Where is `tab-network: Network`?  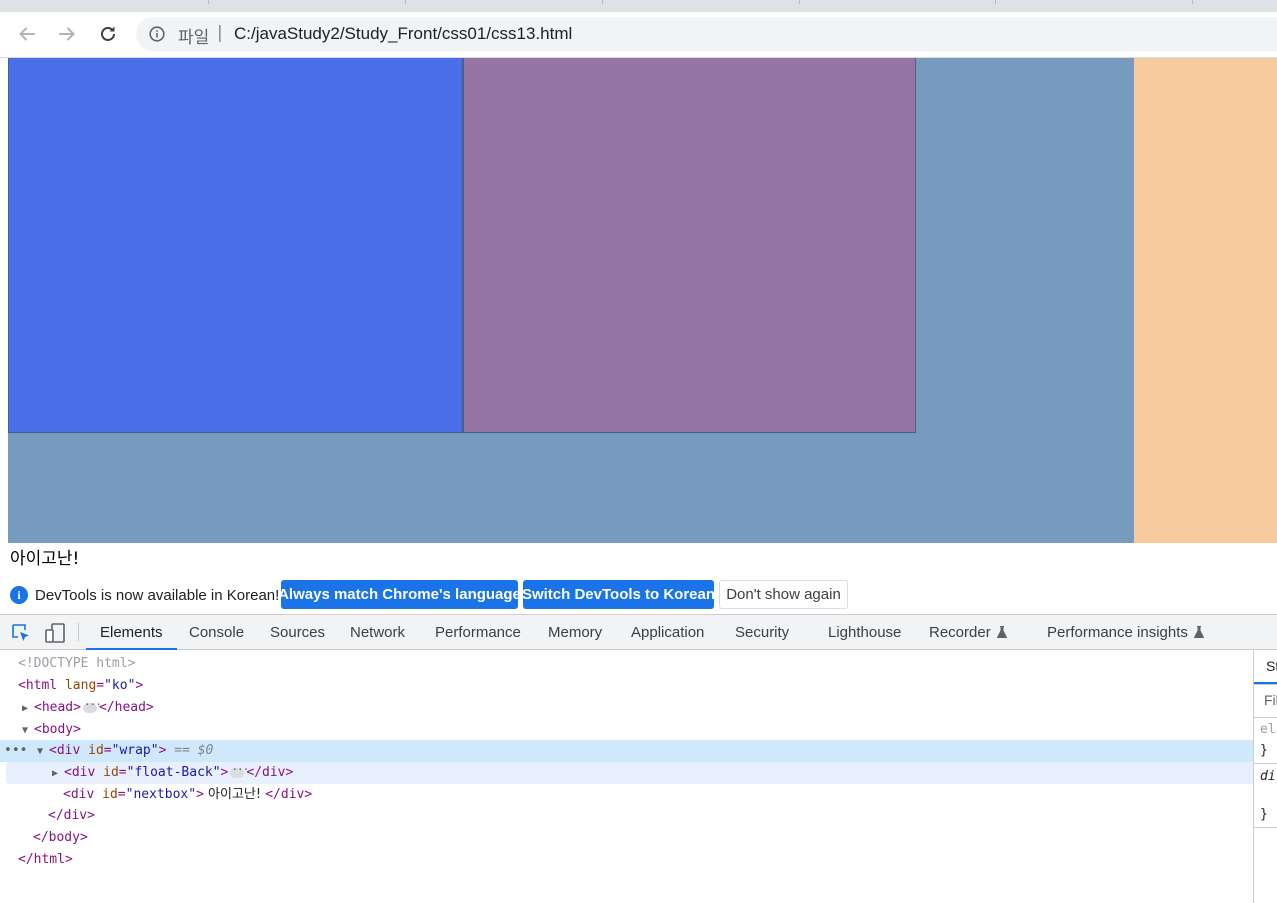 tab-network: Network is located at coordinates (377, 632).